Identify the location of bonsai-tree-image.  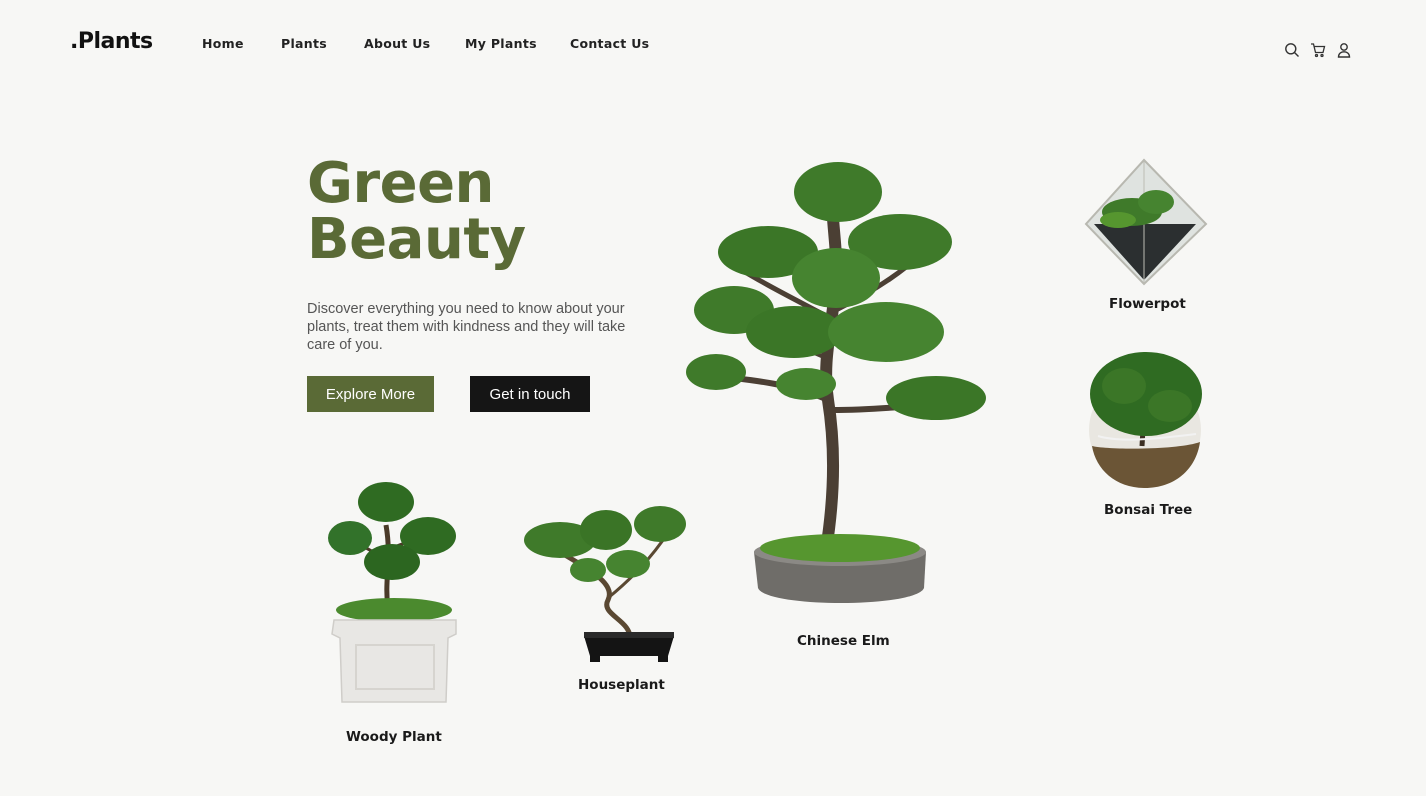
(1145, 420).